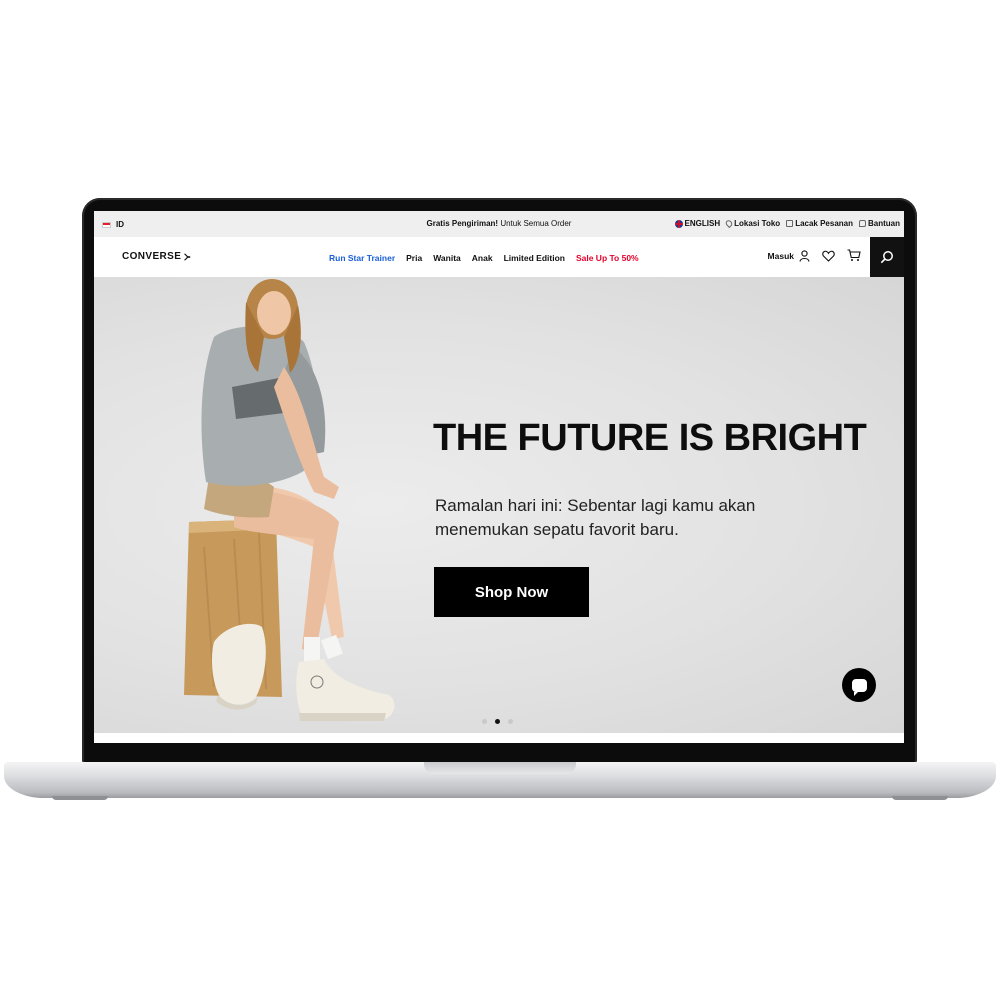  I want to click on shop-now-button: Shop Now, so click(511, 592).